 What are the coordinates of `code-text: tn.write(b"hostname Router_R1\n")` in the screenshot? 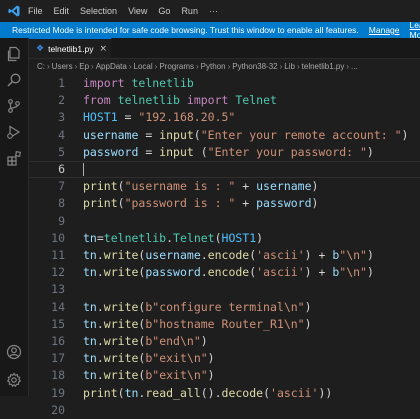 It's located at (197, 323).